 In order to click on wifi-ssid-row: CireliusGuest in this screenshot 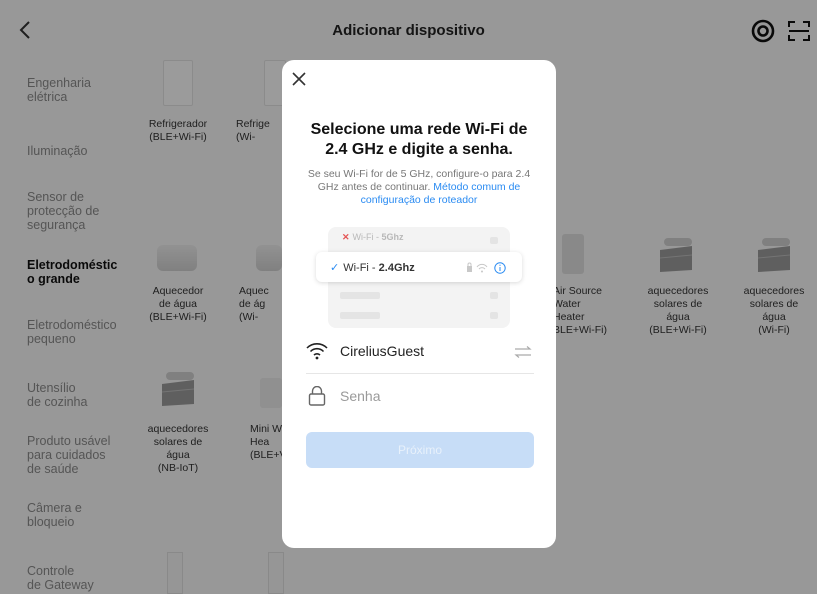, I will do `click(420, 356)`.